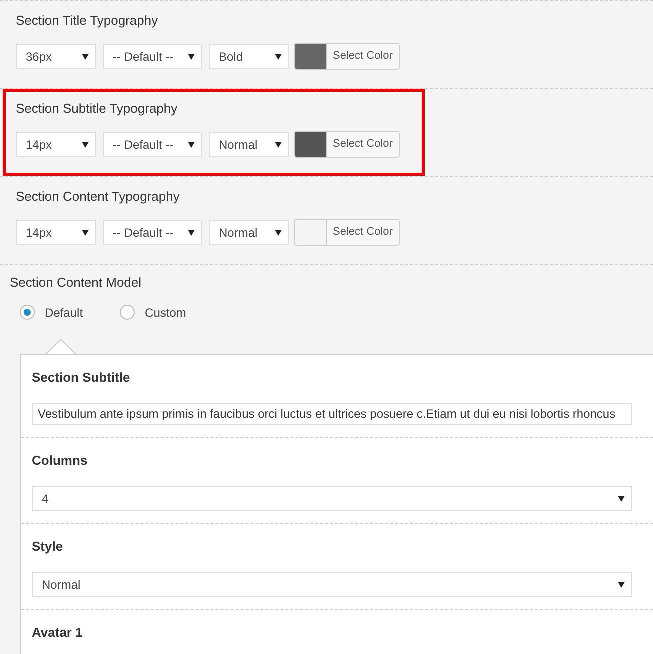  I want to click on size-select: 36px, so click(56, 56).